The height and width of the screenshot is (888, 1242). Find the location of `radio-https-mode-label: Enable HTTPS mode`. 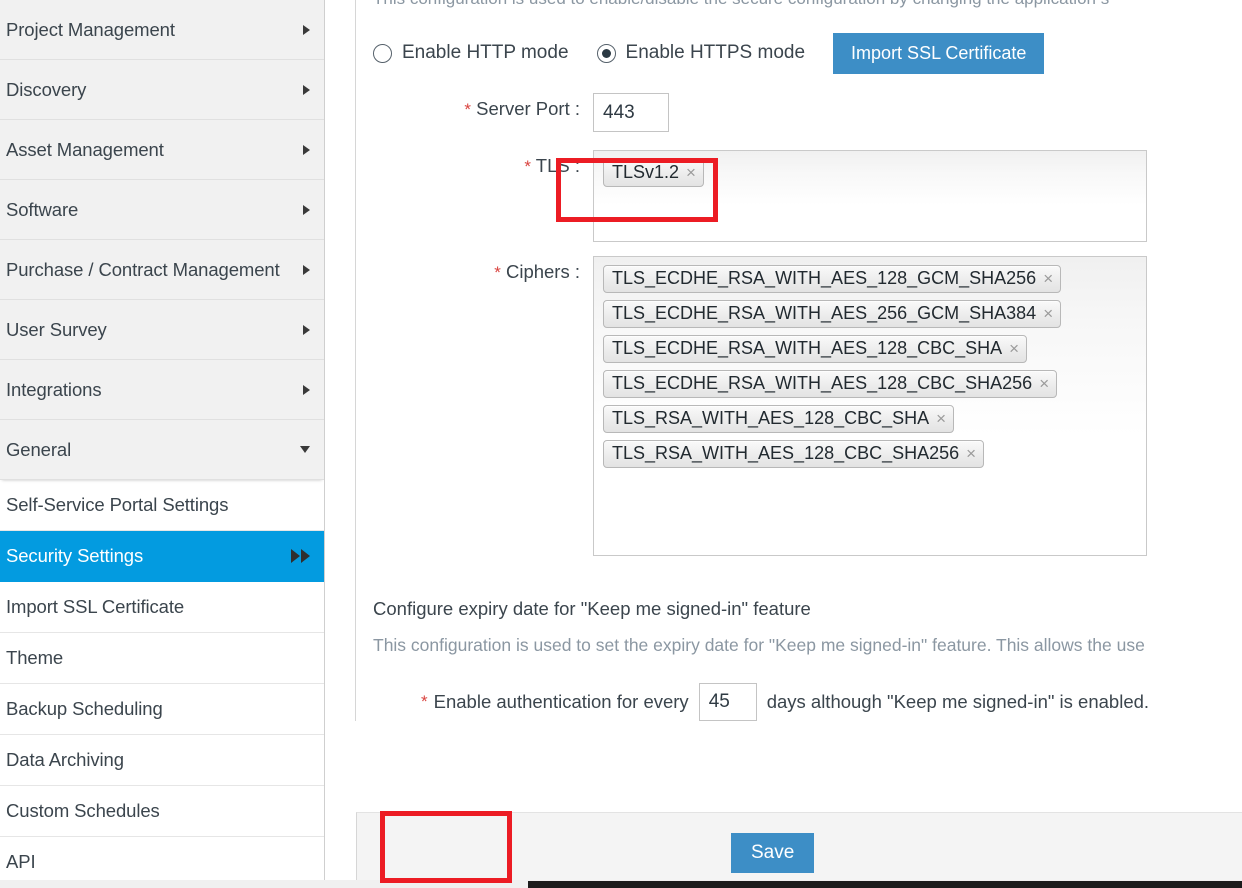

radio-https-mode-label: Enable HTTPS mode is located at coordinates (715, 52).